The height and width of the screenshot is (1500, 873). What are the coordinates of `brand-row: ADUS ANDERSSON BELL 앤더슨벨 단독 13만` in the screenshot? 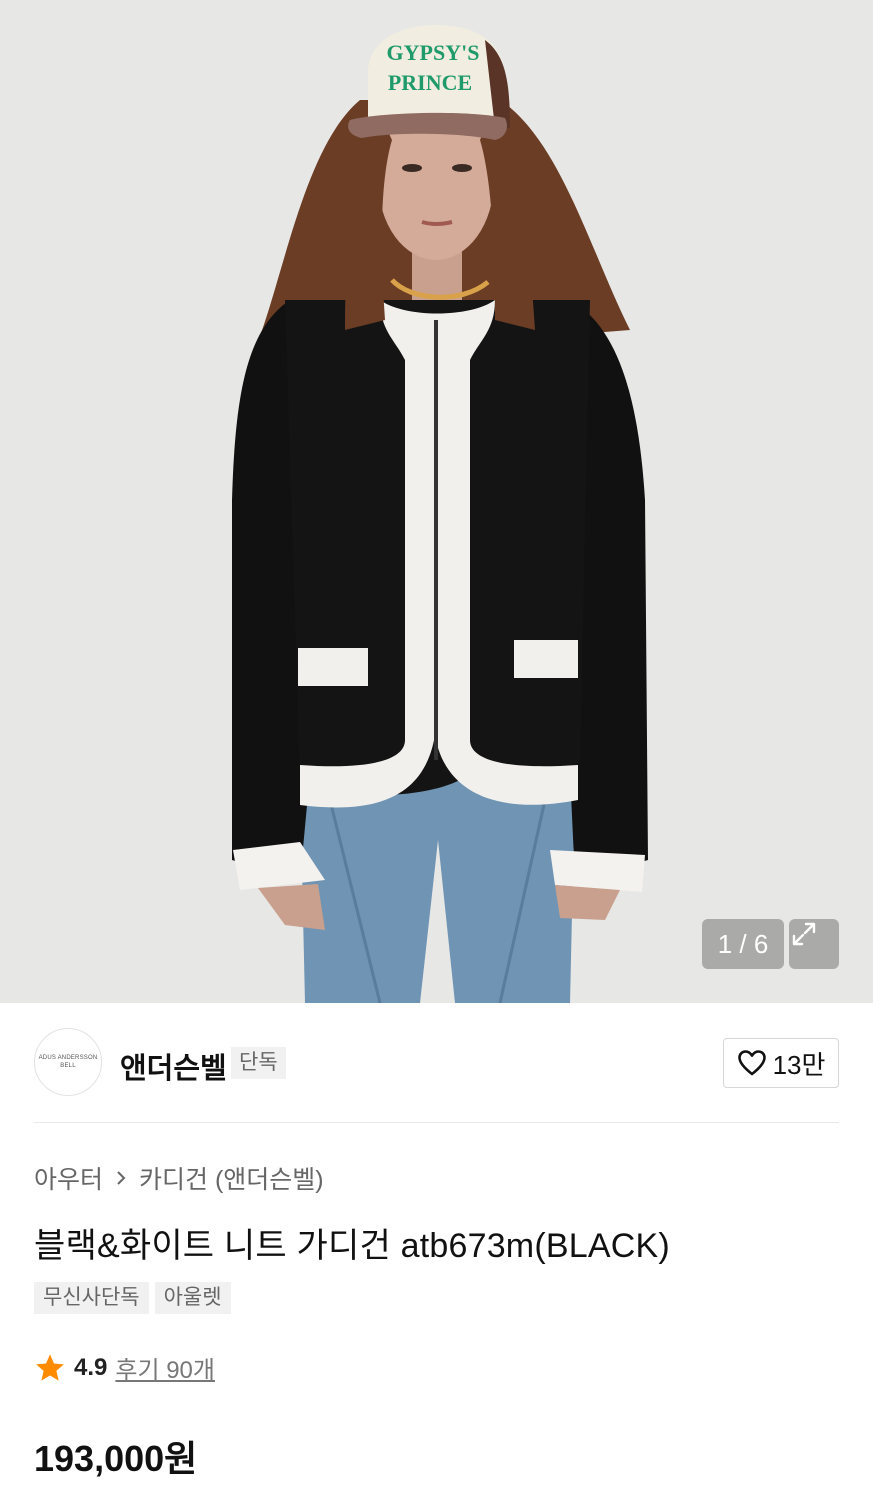 It's located at (436, 1063).